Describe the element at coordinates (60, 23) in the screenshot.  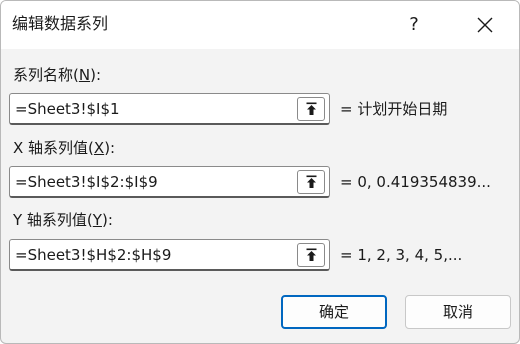
I see `dialog-title: 编辑数据系列` at that location.